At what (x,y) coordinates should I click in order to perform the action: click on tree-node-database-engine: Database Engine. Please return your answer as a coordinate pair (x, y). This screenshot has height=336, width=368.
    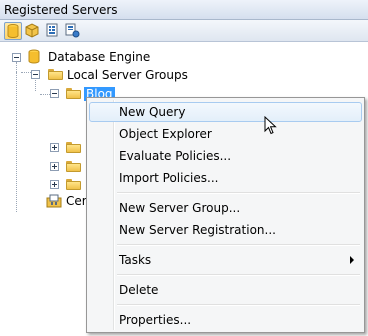
    Looking at the image, I should click on (99, 57).